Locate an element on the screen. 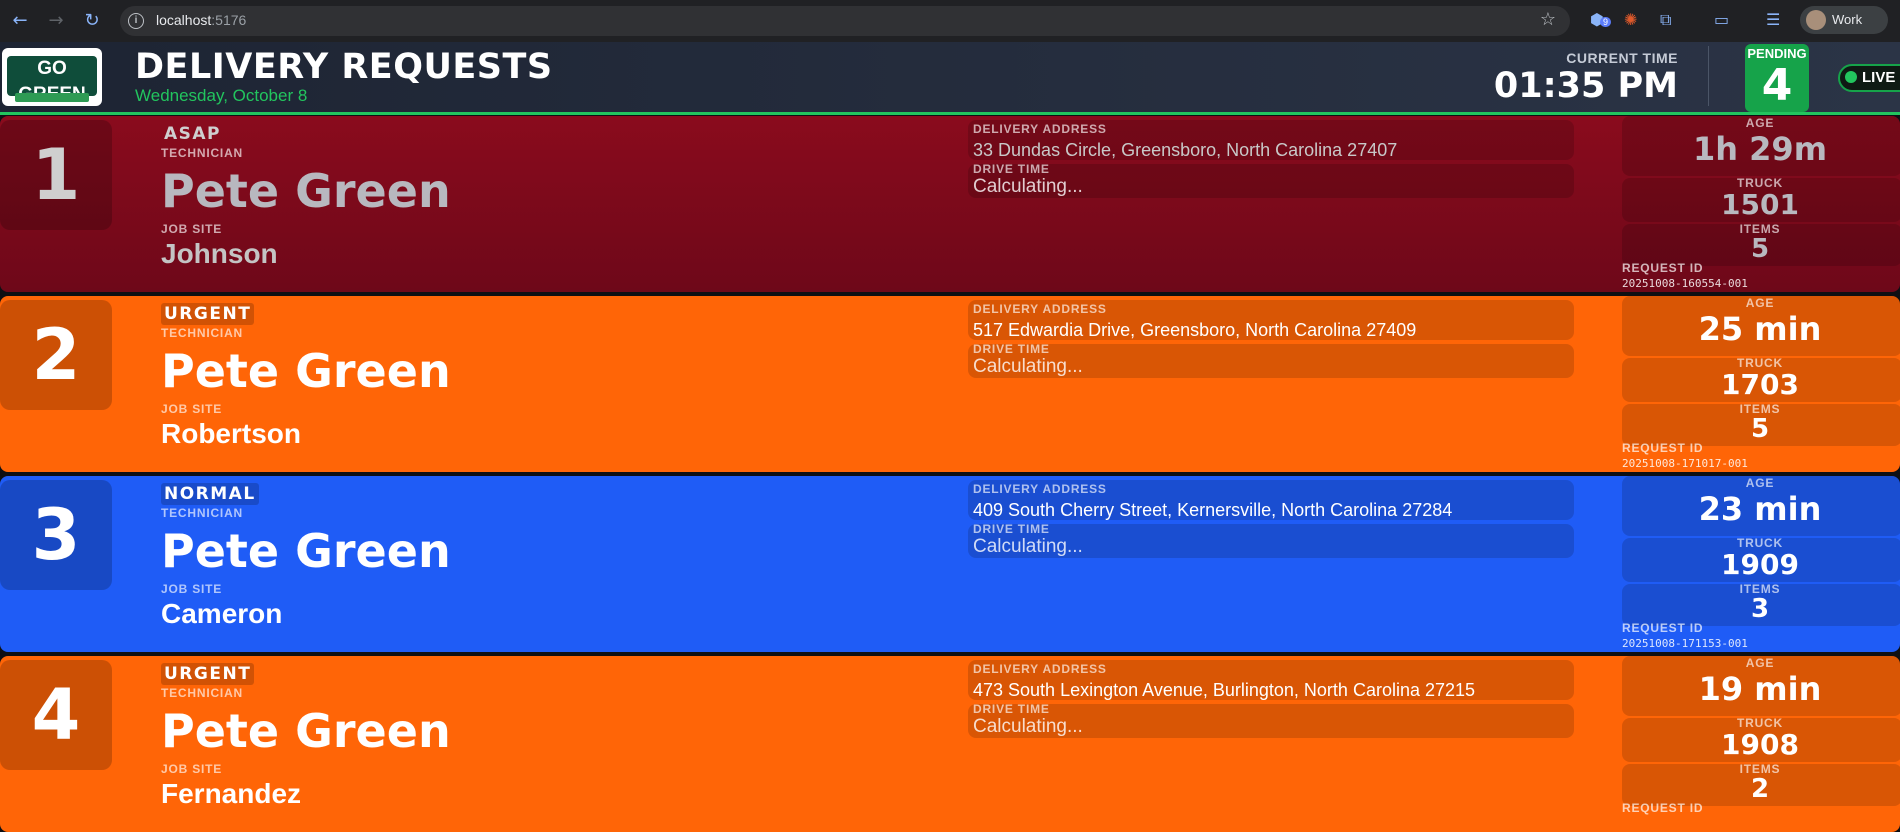 The image size is (1900, 832). age-box: AGE 19 min is located at coordinates (1761, 686).